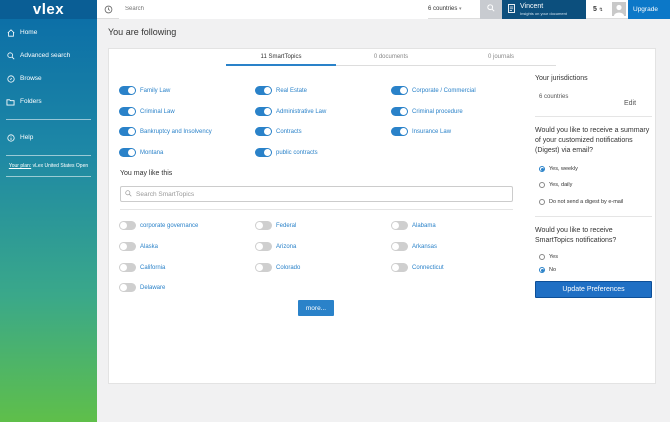 This screenshot has width=670, height=422. Describe the element at coordinates (281, 57) in the screenshot. I see `tab-smarttopics: 11 SmartTopics` at that location.